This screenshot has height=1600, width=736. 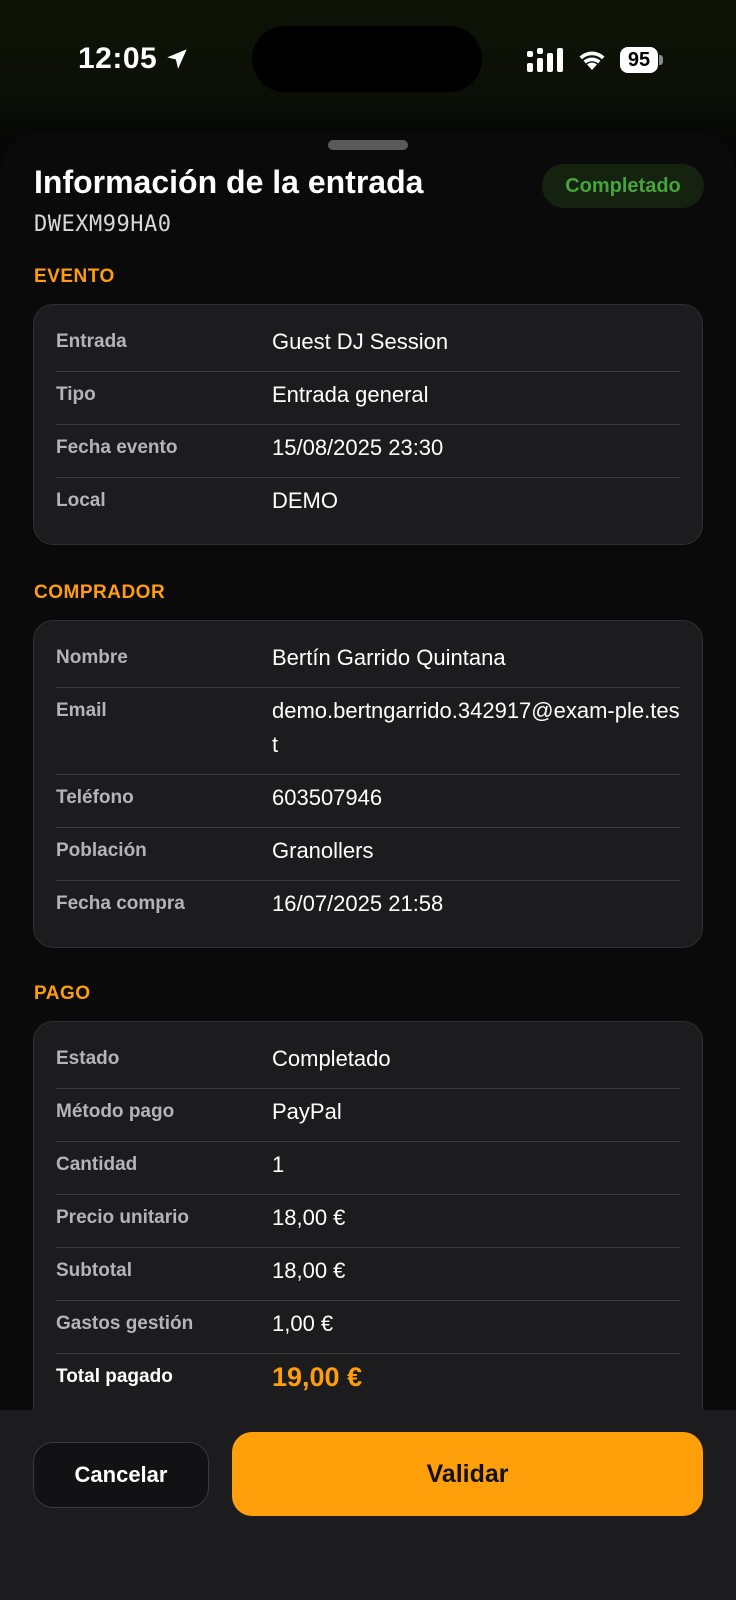 What do you see at coordinates (94, 1270) in the screenshot?
I see `row-label: Subtotal` at bounding box center [94, 1270].